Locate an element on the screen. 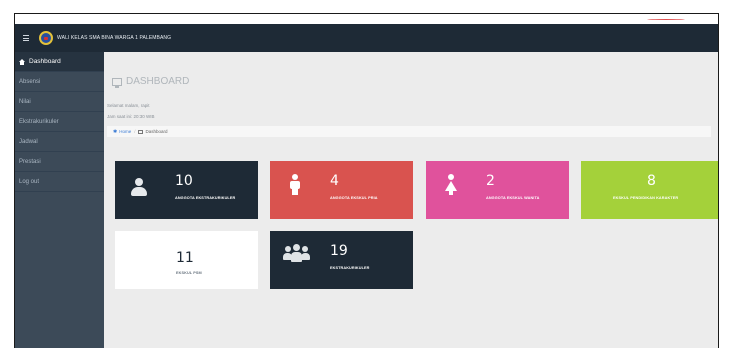 The width and height of the screenshot is (734, 348). stat-label: ANGGOTA EKSTRAKURIKULER is located at coordinates (205, 198).